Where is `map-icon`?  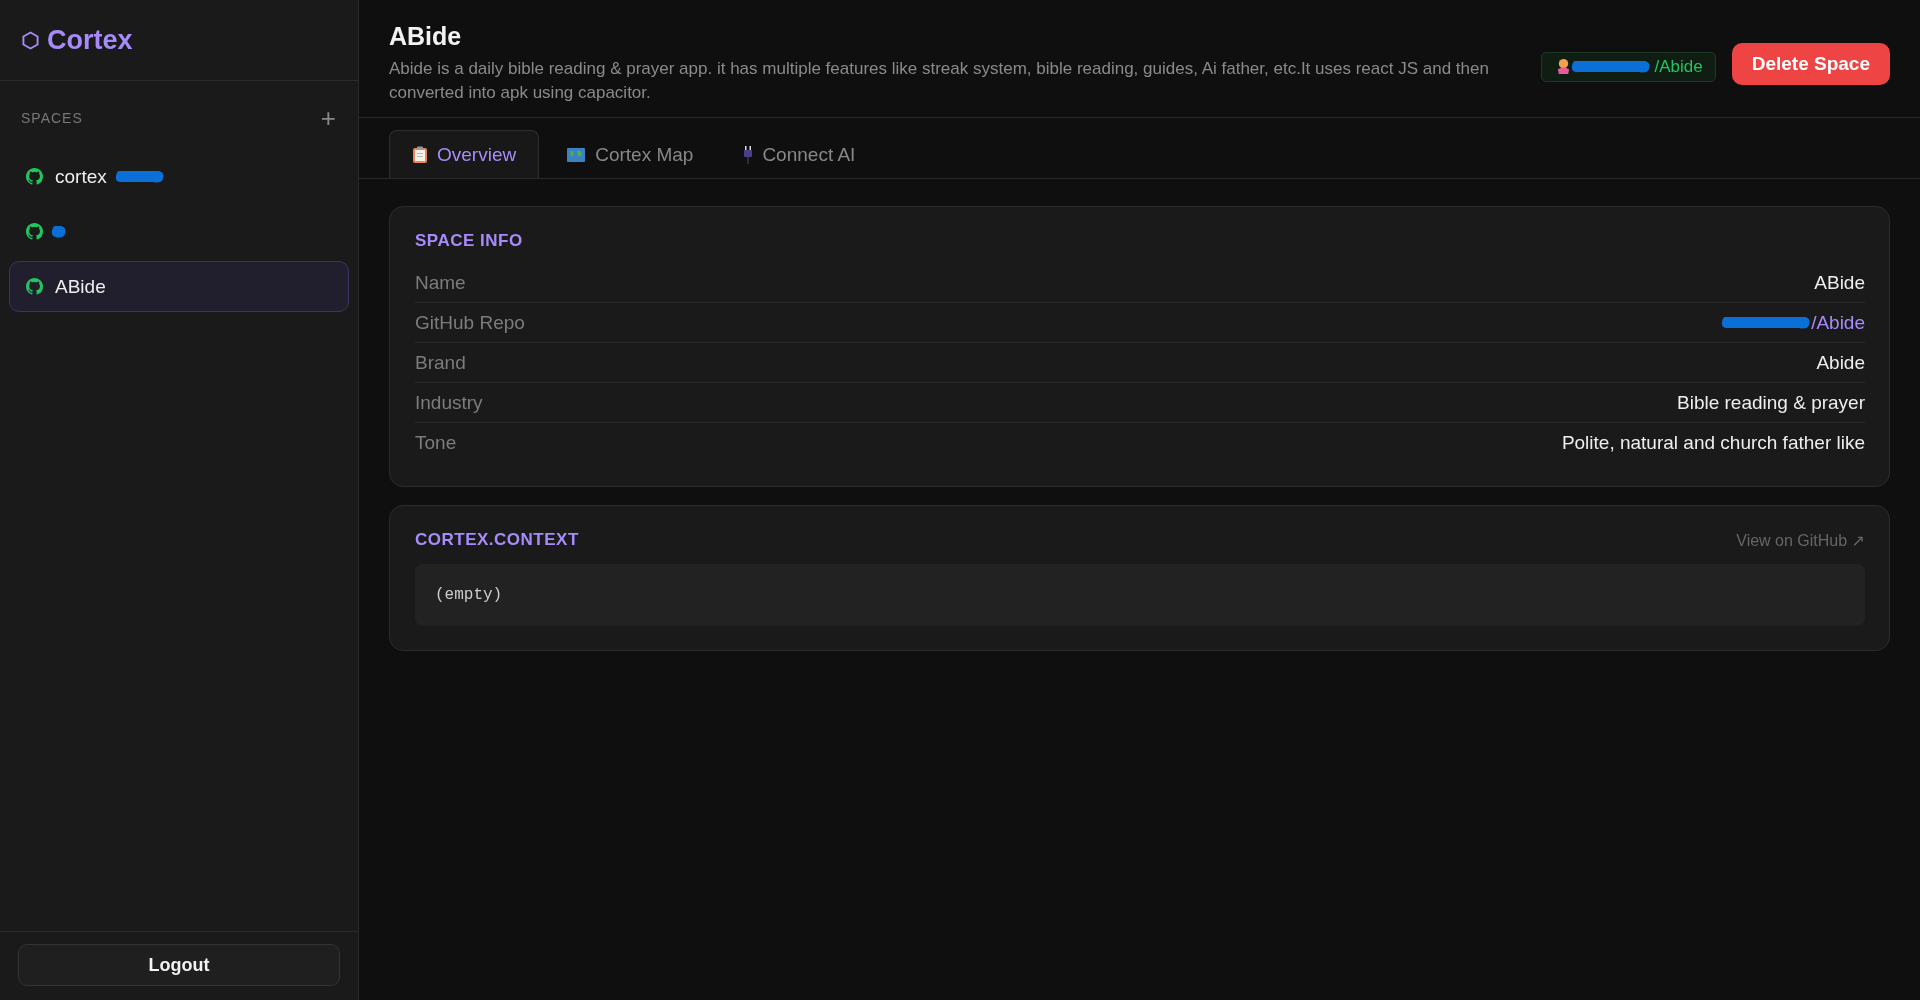
map-icon is located at coordinates (576, 154).